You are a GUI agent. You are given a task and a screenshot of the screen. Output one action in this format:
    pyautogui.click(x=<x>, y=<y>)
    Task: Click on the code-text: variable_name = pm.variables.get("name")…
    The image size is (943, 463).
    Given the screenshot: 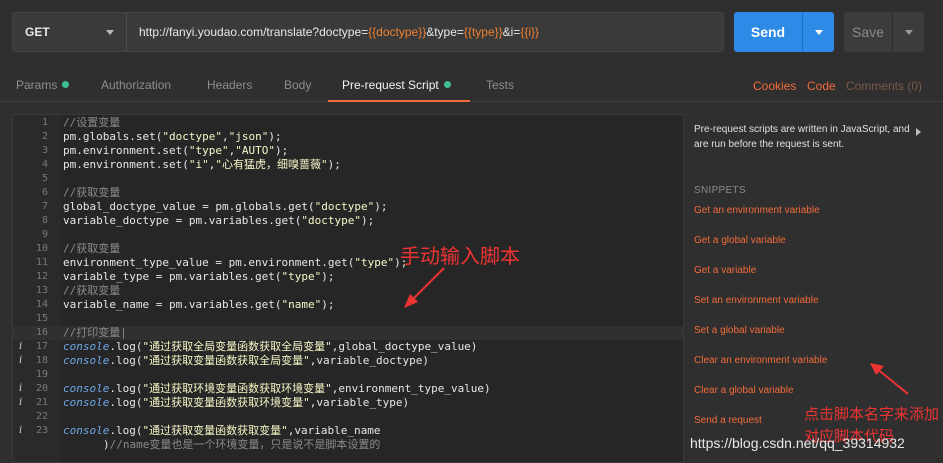 What is the action you would take?
    pyautogui.click(x=199, y=305)
    